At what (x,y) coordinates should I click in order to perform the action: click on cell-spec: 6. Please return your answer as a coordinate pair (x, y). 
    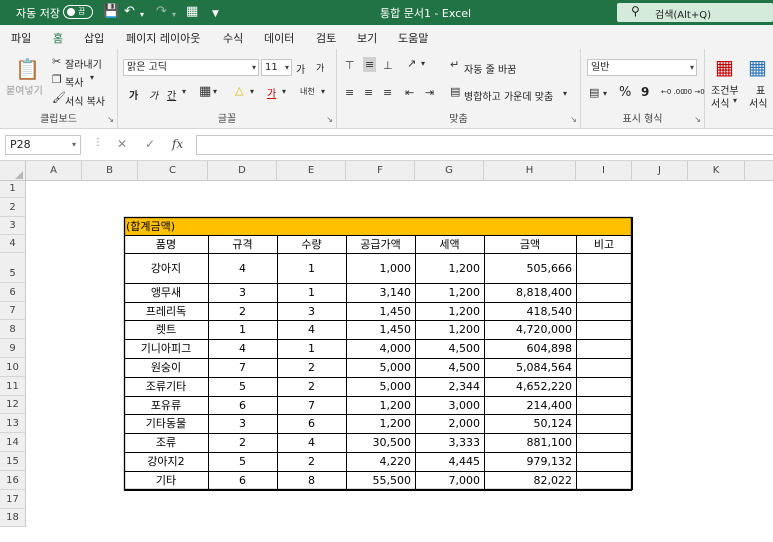
    Looking at the image, I should click on (242, 405).